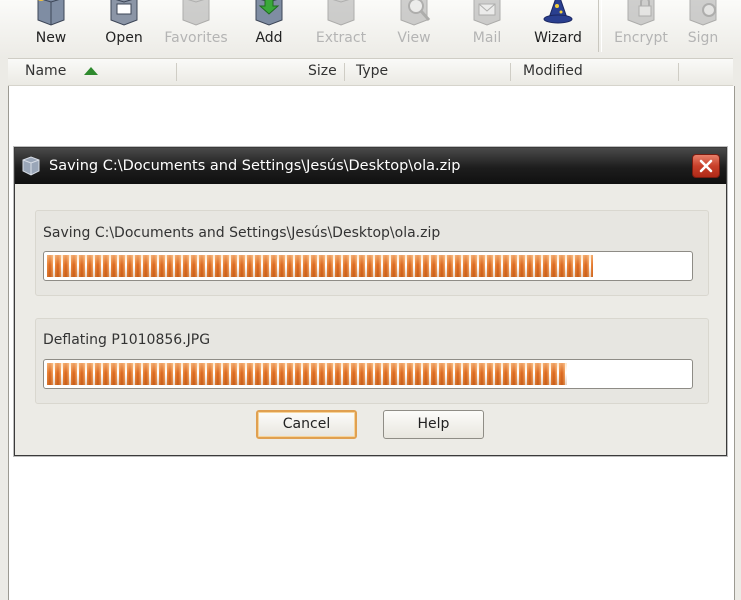 This screenshot has height=600, width=741. What do you see at coordinates (487, 27) in the screenshot?
I see `mail-button: Mail` at bounding box center [487, 27].